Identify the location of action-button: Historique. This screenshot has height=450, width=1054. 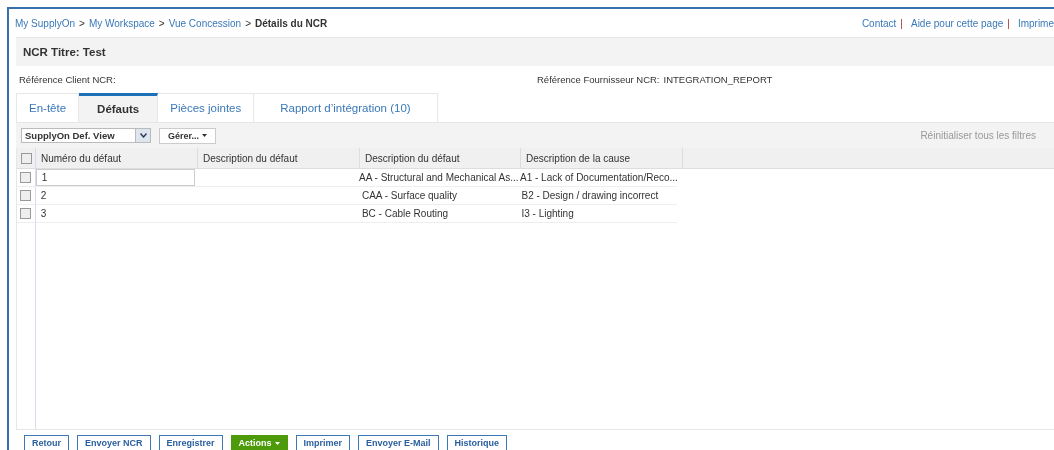
(477, 442).